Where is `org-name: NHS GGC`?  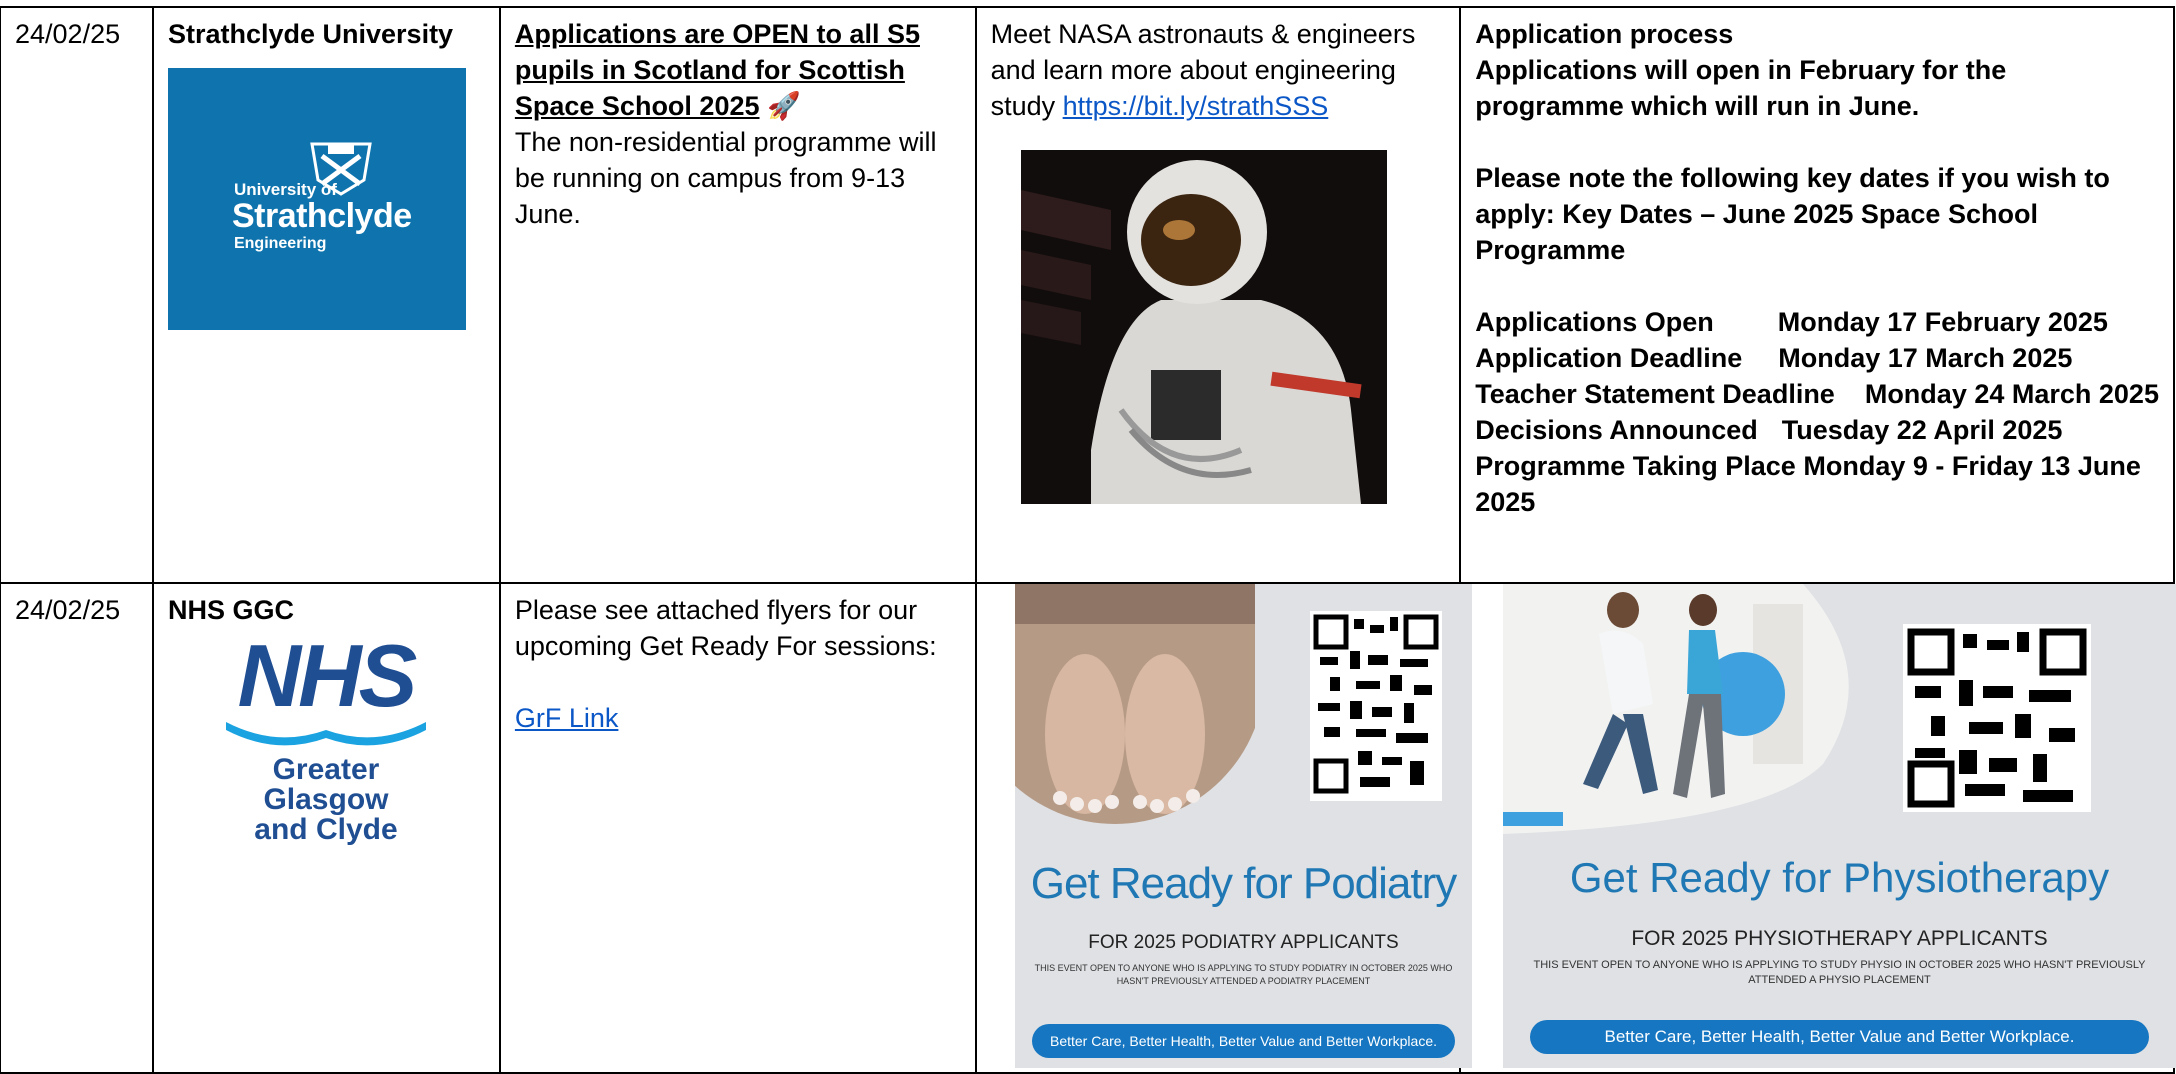
org-name: NHS GGC is located at coordinates (230, 610).